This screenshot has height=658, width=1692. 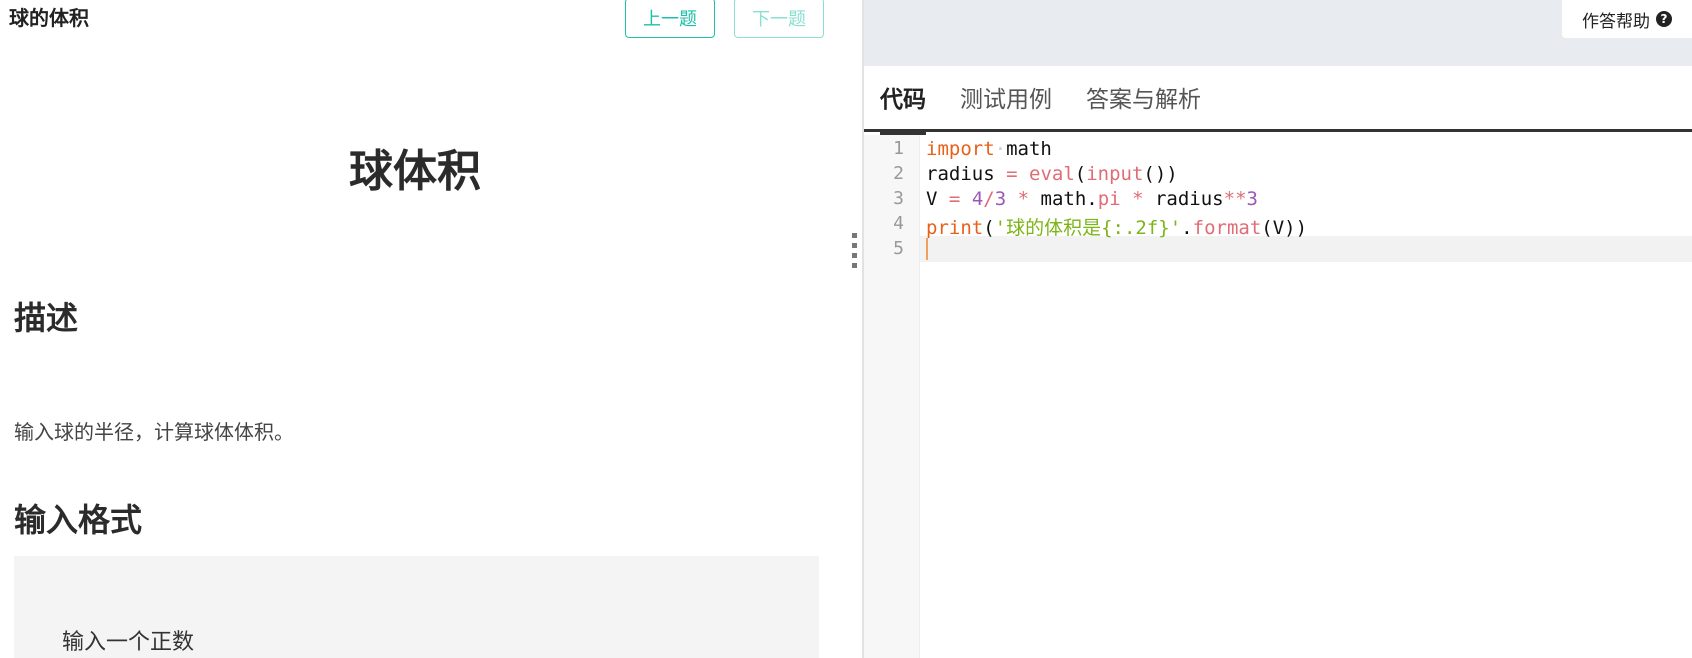 I want to click on code-line-3: V = 4/3 * math.pi * radius**3, so click(x=1092, y=199).